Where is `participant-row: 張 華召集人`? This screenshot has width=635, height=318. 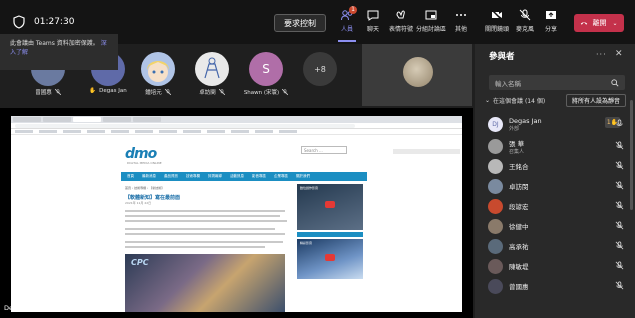
participant-row: 張 華召集人 is located at coordinates (558, 146).